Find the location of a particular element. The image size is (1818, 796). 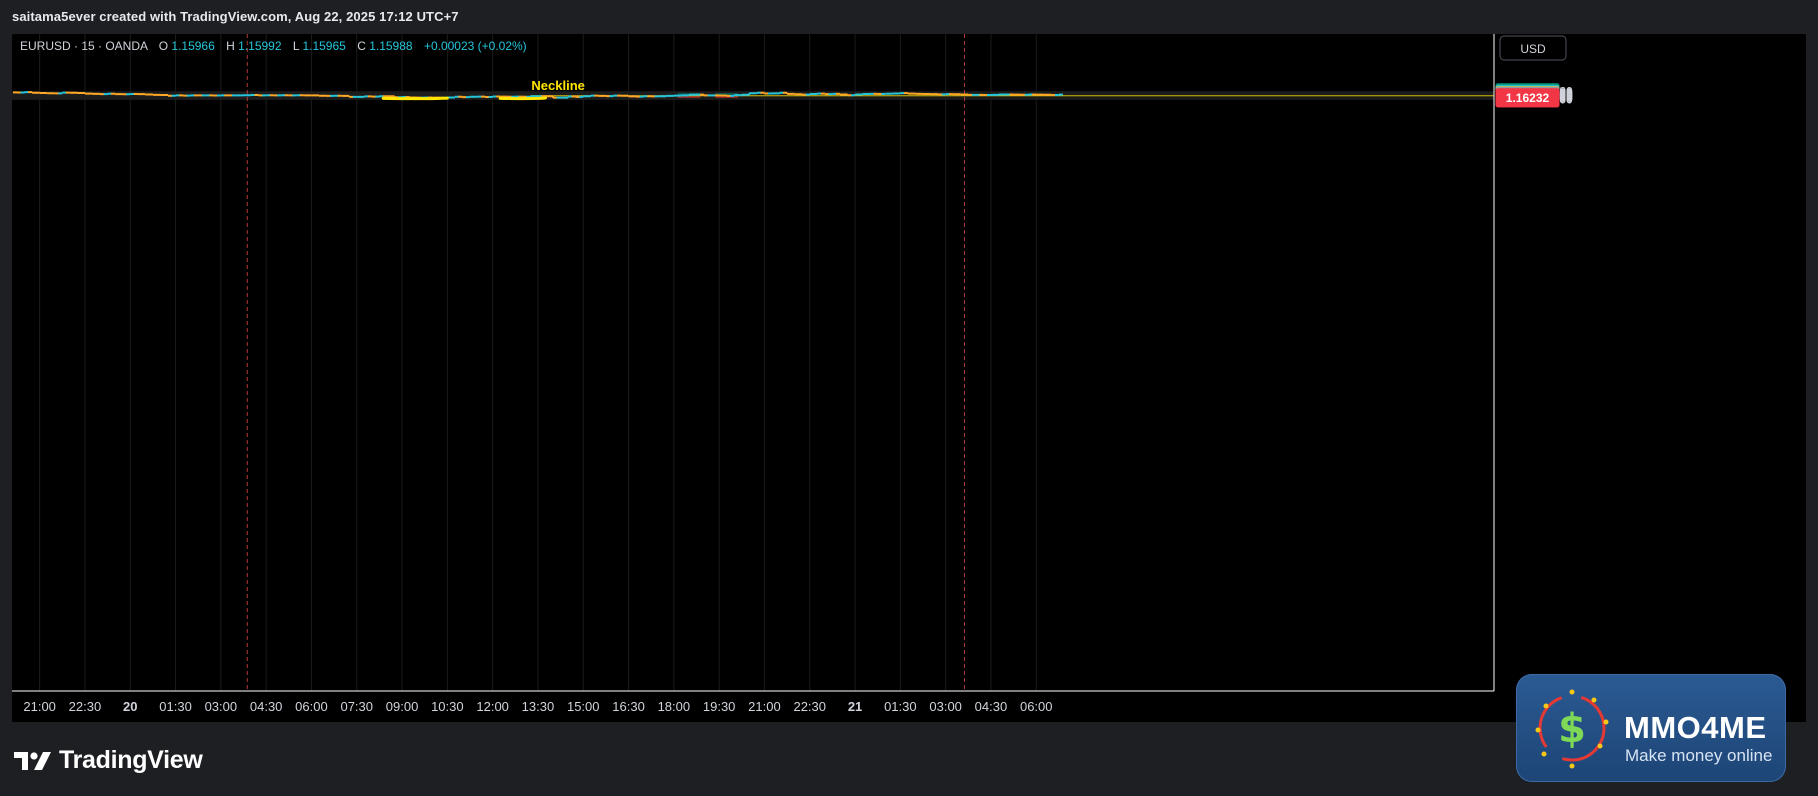

legend-change: +0.00023 (+0.02%) is located at coordinates (475, 46).